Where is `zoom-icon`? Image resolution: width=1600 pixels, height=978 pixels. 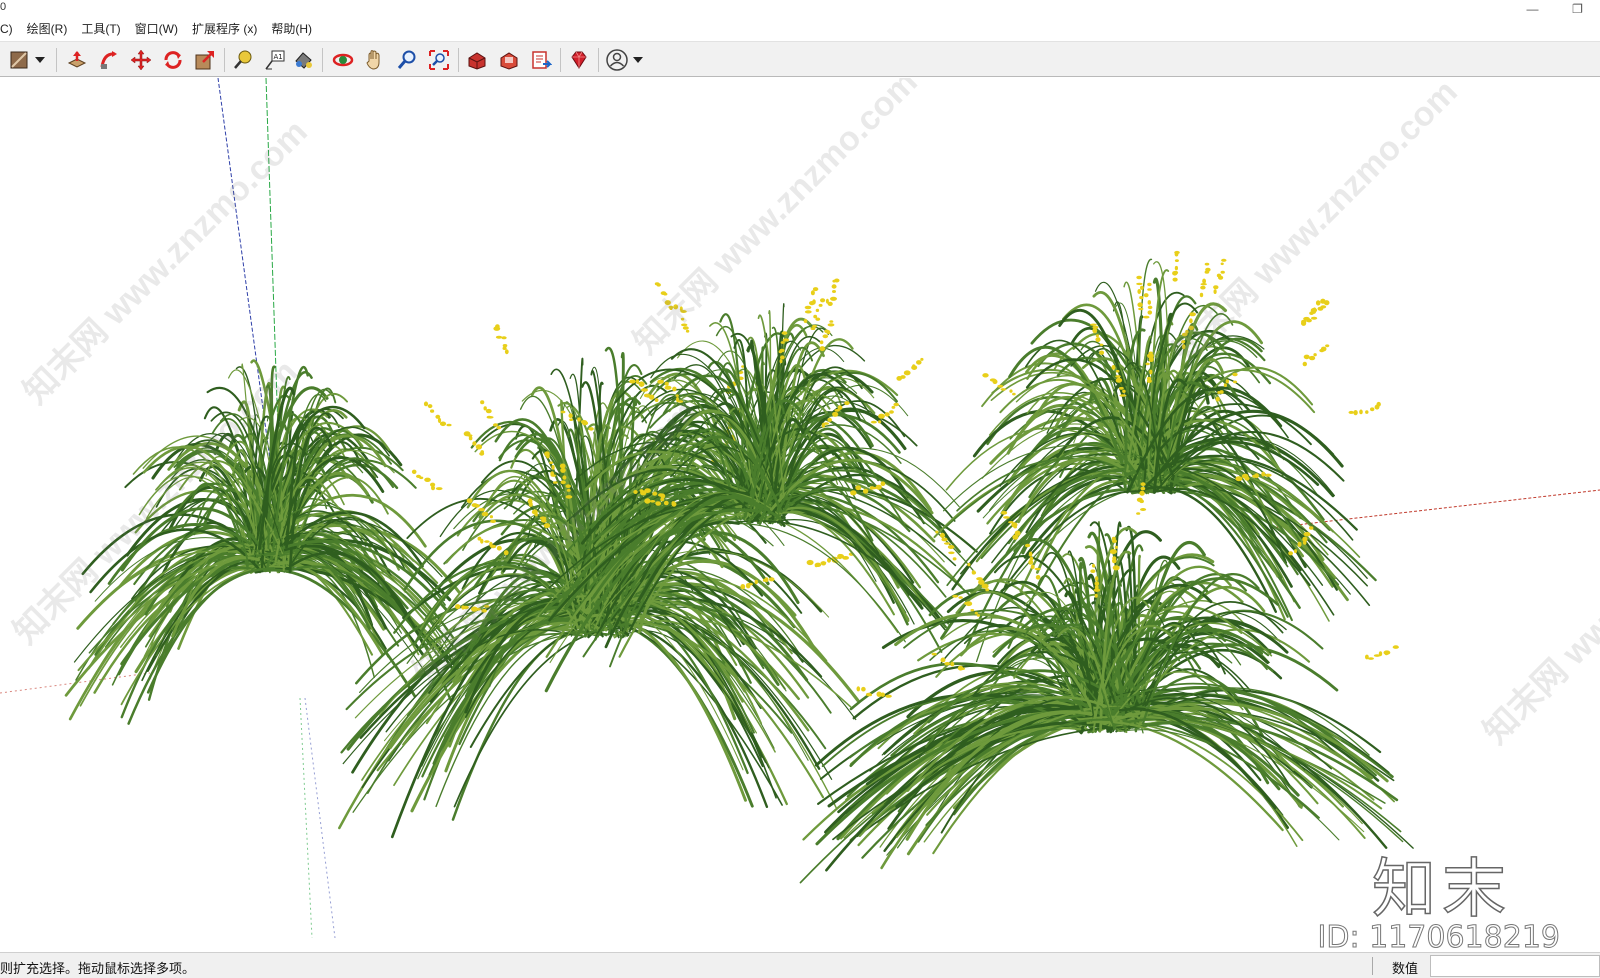 zoom-icon is located at coordinates (407, 60).